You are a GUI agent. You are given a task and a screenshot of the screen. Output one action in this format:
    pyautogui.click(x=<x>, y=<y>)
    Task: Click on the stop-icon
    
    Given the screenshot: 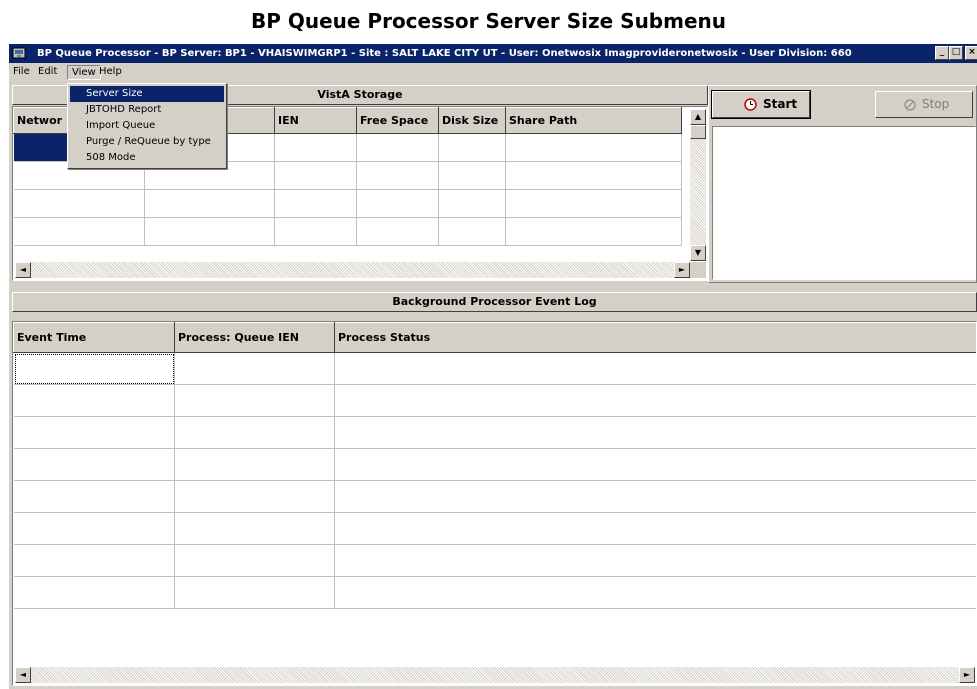 What is the action you would take?
    pyautogui.click(x=910, y=105)
    